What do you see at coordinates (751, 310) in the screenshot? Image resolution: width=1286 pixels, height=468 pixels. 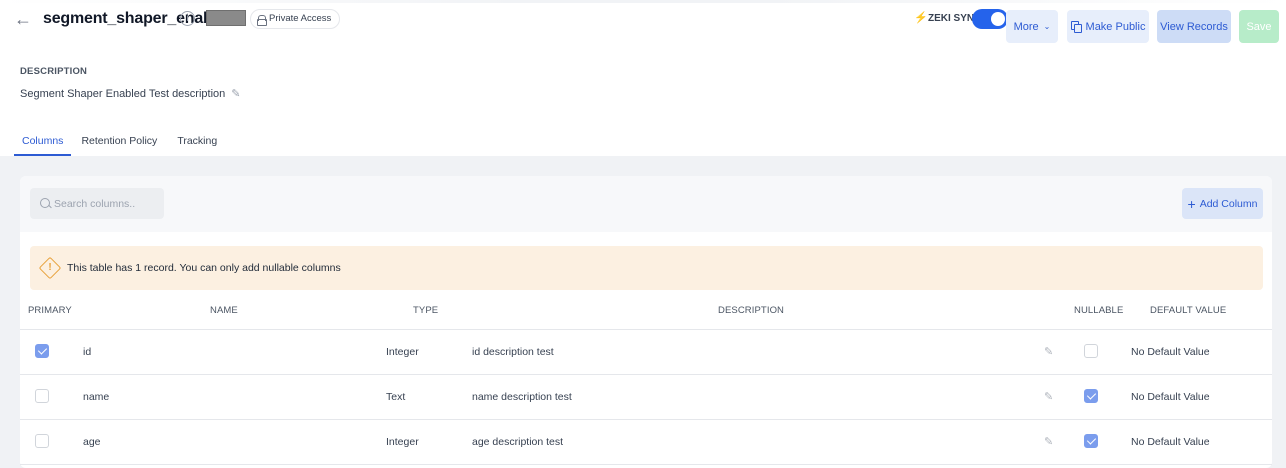 I see `header-description: DESCRIPTION` at bounding box center [751, 310].